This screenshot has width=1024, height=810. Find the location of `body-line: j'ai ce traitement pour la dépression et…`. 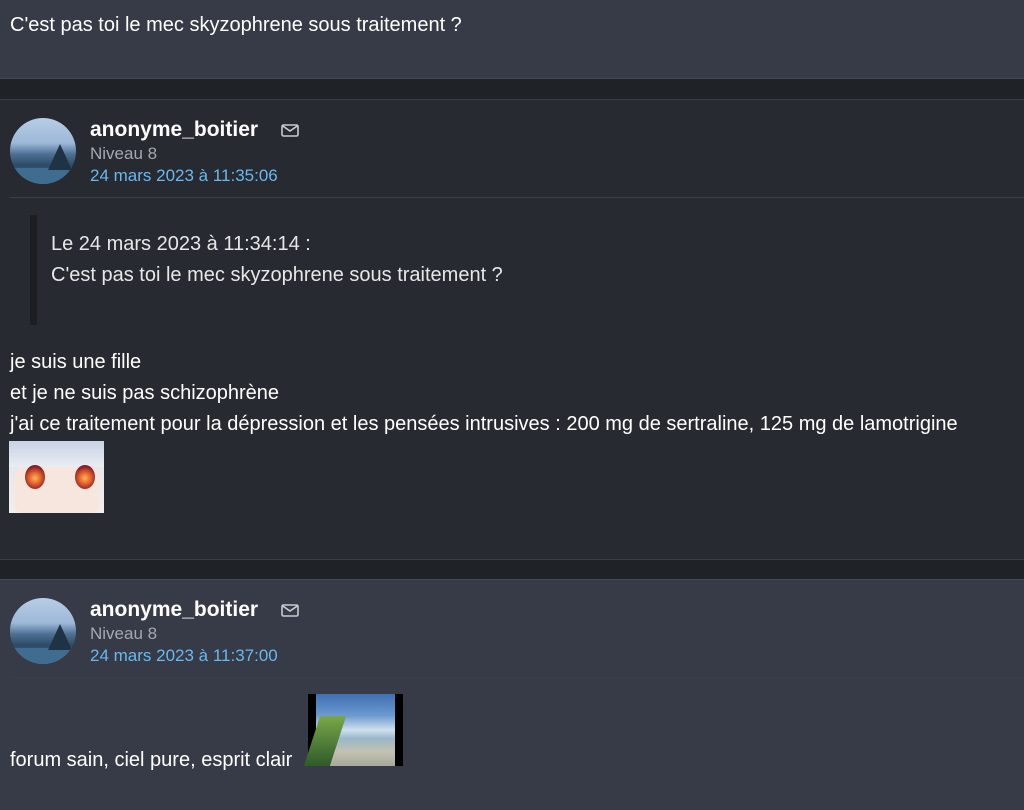

body-line: j'ai ce traitement pour la dépression et… is located at coordinates (484, 424).